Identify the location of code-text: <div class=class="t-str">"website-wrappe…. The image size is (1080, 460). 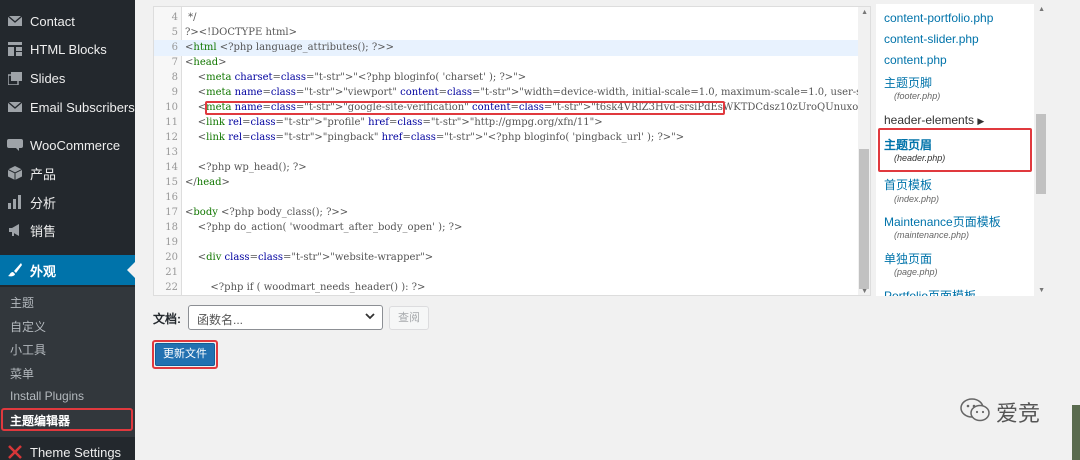
(309, 257).